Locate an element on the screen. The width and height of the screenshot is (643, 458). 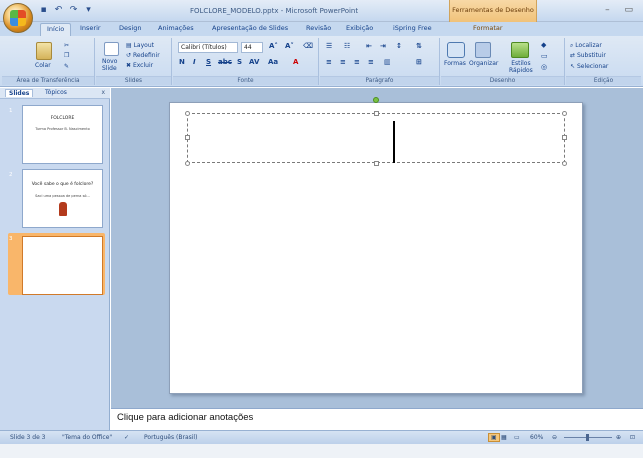
shrink-font-icon: A˅ is located at coordinates (289, 46).